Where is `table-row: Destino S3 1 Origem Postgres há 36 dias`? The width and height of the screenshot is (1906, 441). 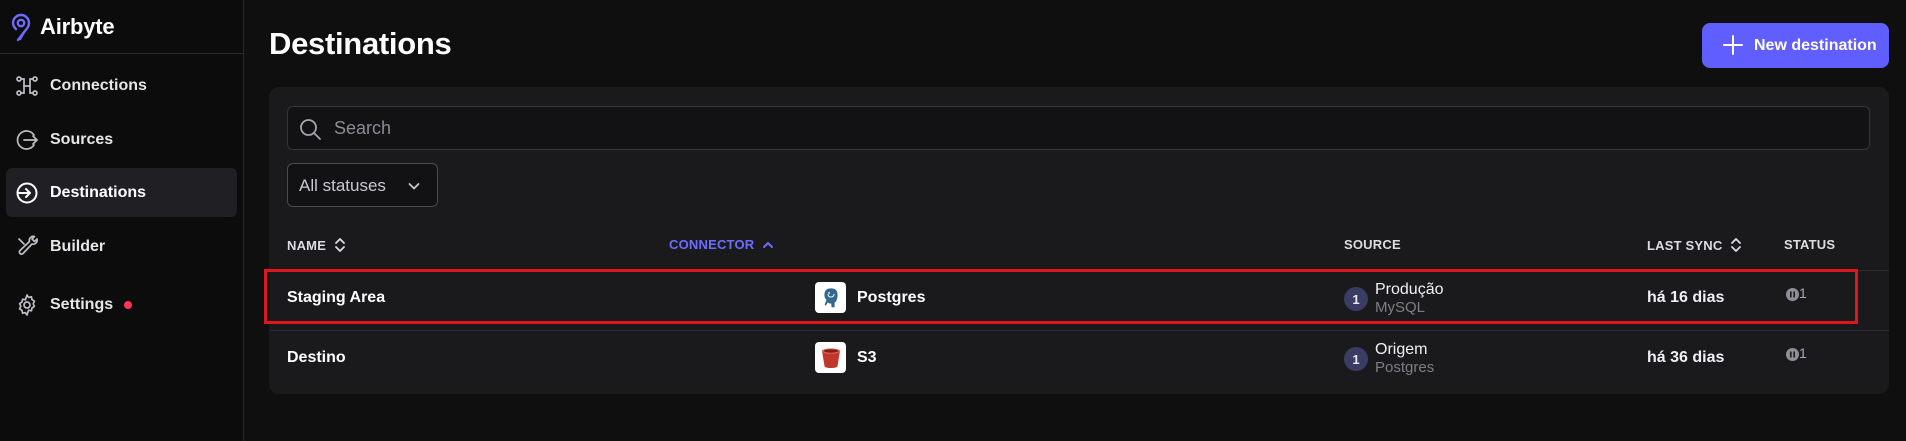
table-row: Destino S3 1 Origem Postgres há 36 dias is located at coordinates (1079, 359).